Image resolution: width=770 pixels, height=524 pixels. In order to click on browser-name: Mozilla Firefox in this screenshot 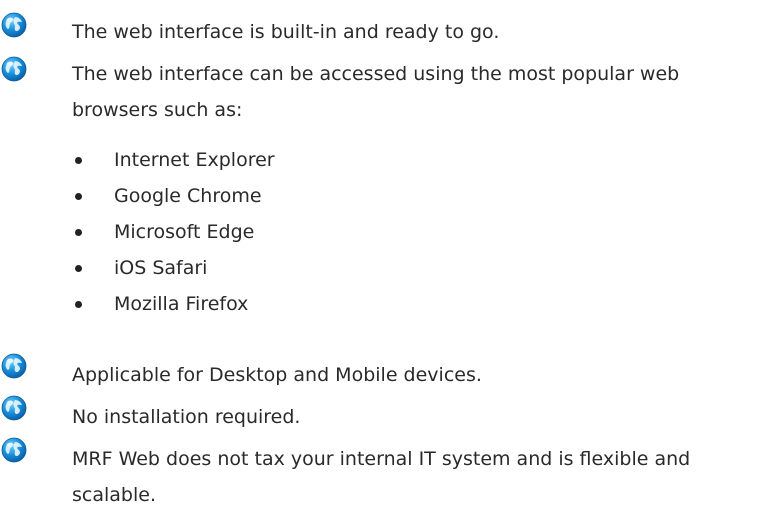, I will do `click(181, 304)`.